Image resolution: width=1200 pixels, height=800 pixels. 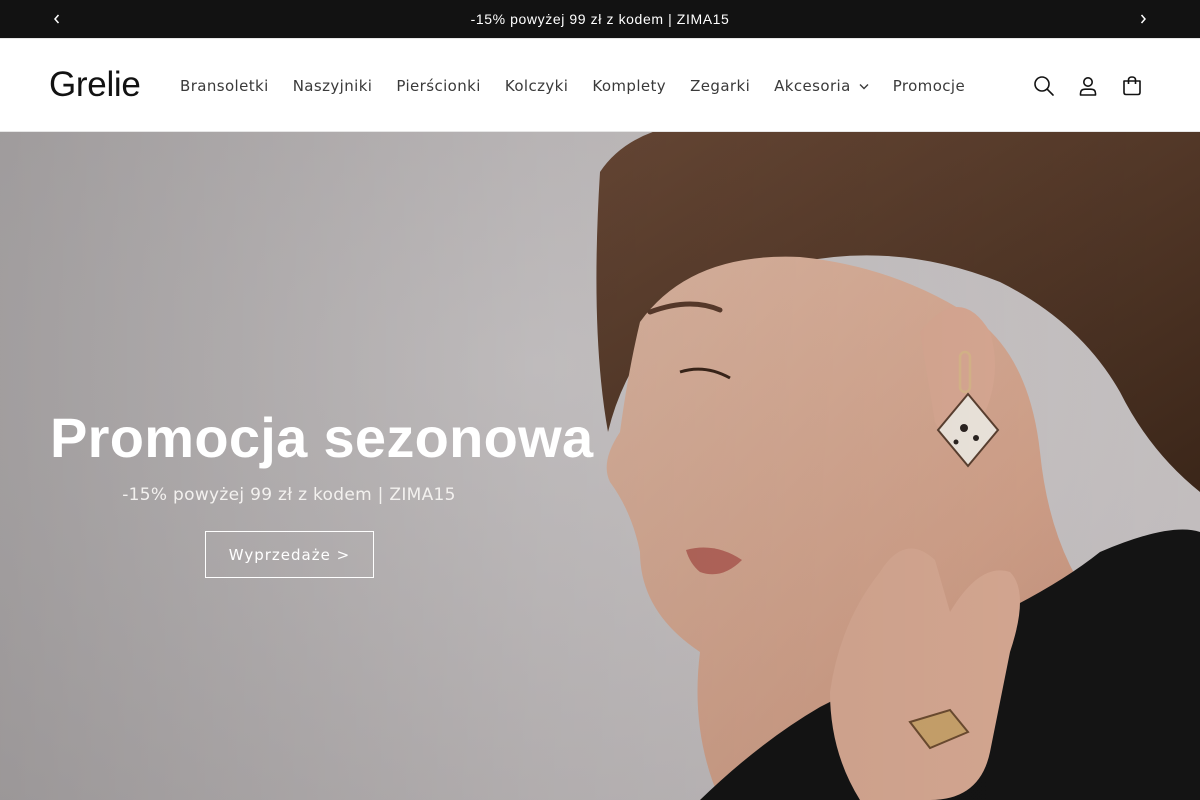 I want to click on hero-subtitle: -15% powyżej 99 zł z kodem | ZIMA15, so click(x=289, y=495).